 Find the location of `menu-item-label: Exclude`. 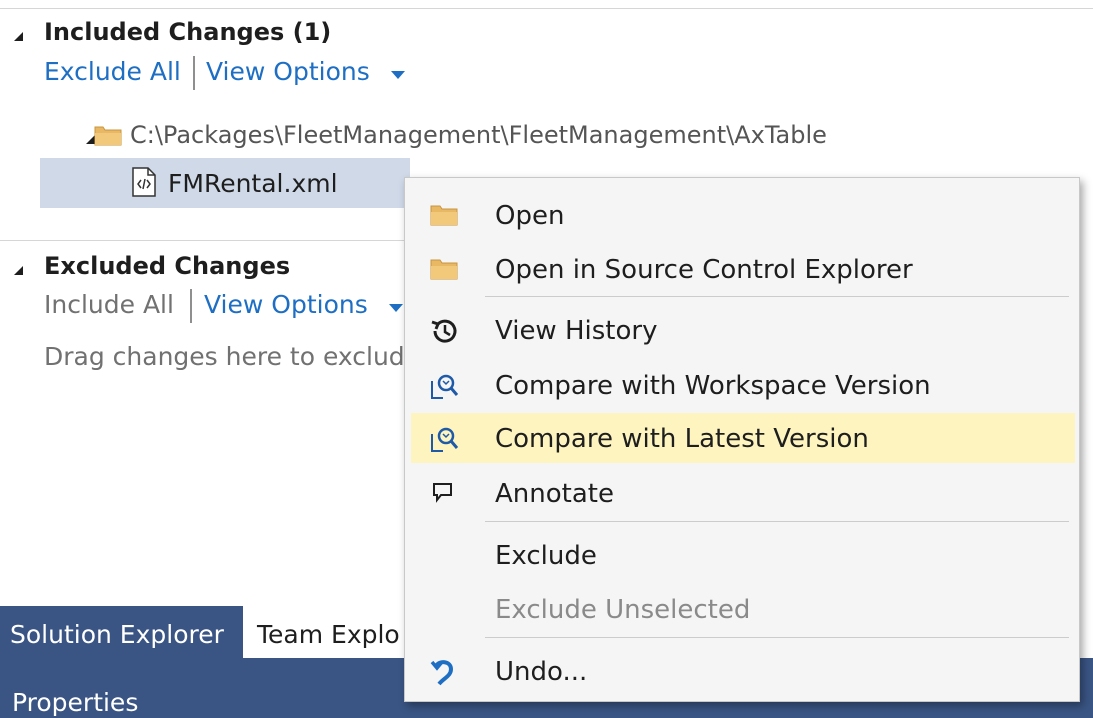

menu-item-label: Exclude is located at coordinates (546, 556).